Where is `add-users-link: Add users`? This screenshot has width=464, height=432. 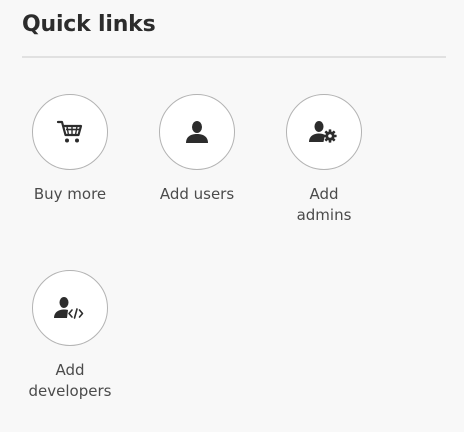
add-users-link: Add users is located at coordinates (197, 149).